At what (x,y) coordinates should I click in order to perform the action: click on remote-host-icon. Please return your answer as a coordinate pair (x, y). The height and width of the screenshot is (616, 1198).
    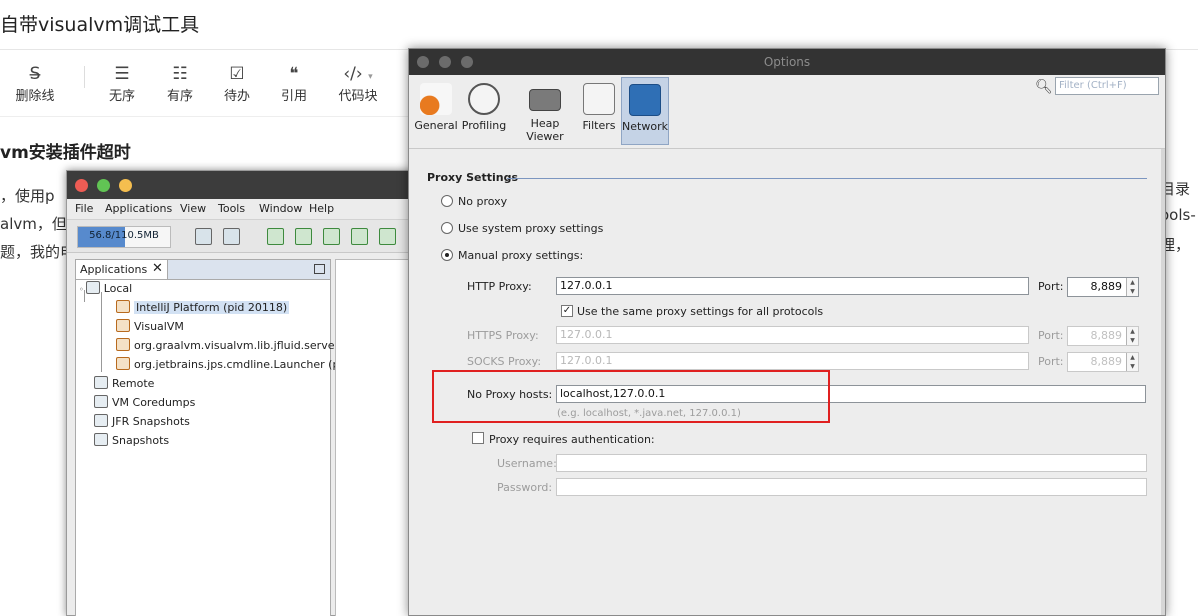
    Looking at the image, I should click on (101, 382).